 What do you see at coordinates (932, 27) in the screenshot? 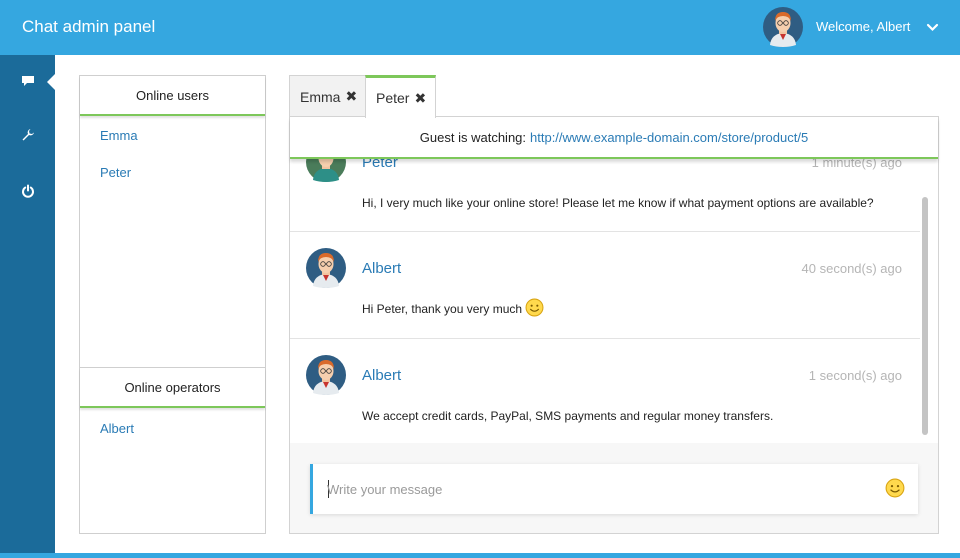
I see `chevron-down-icon` at bounding box center [932, 27].